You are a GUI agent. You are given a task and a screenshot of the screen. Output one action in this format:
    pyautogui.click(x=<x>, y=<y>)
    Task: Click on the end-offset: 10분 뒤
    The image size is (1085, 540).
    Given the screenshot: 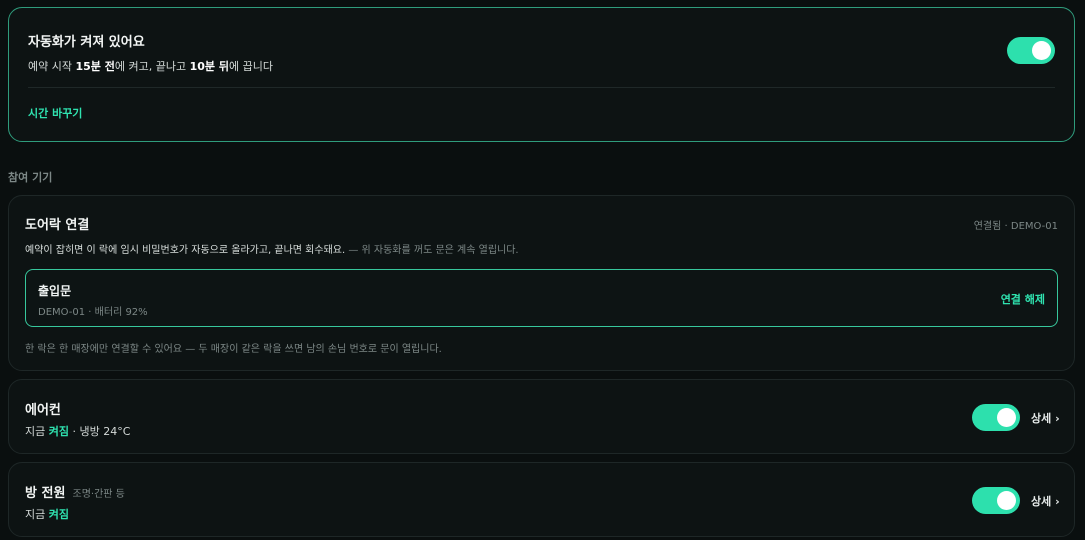 What is the action you would take?
    pyautogui.click(x=209, y=66)
    